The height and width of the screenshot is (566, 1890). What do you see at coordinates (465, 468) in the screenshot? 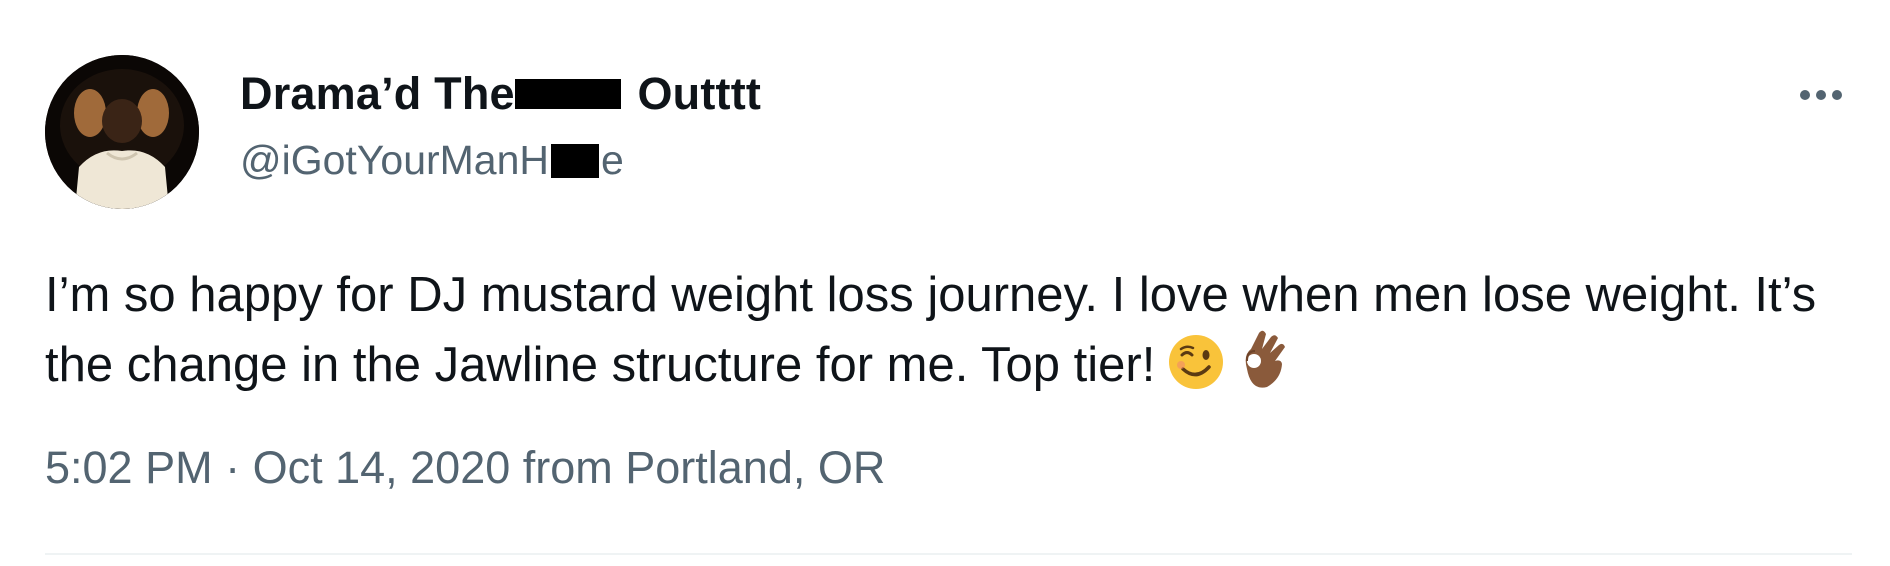
I see `tweet-timestamp: 5:02 PM · Oct 14, 2020 from Portland, OR` at bounding box center [465, 468].